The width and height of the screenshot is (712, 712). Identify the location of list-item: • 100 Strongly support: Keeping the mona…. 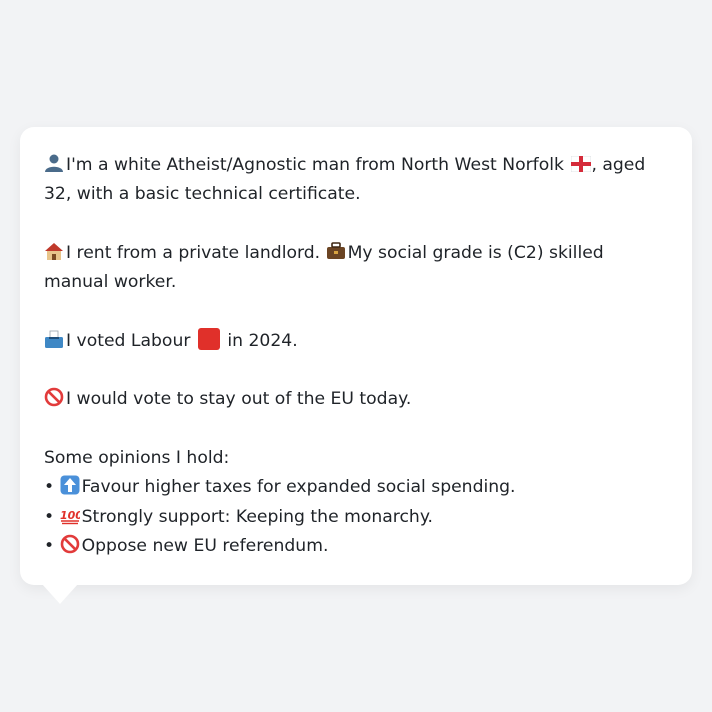
(356, 517).